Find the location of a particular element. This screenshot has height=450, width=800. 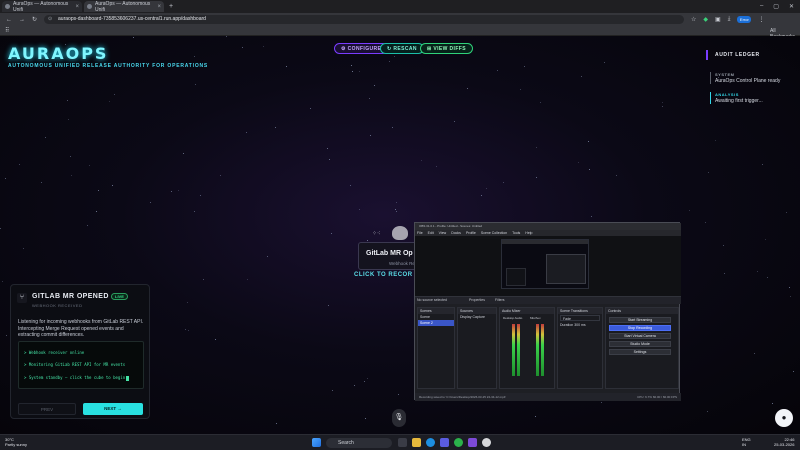

obs-sources-dock: Sources Display Capture is located at coordinates (477, 348).